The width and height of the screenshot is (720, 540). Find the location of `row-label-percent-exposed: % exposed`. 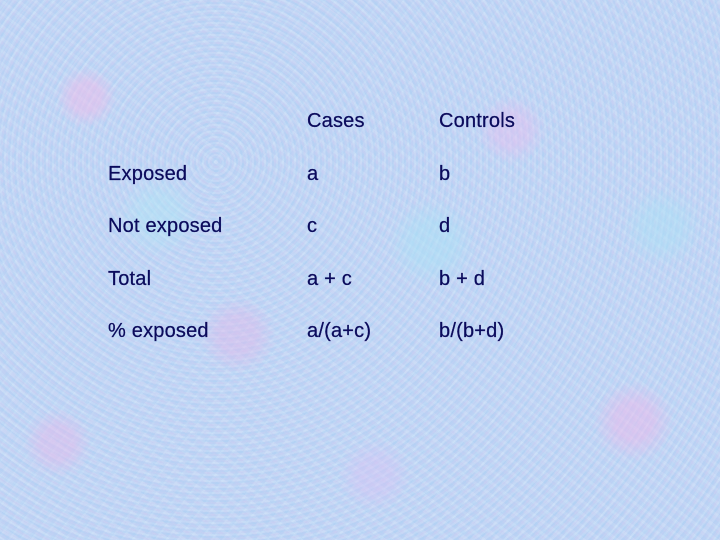

row-label-percent-exposed: % exposed is located at coordinates (158, 331).